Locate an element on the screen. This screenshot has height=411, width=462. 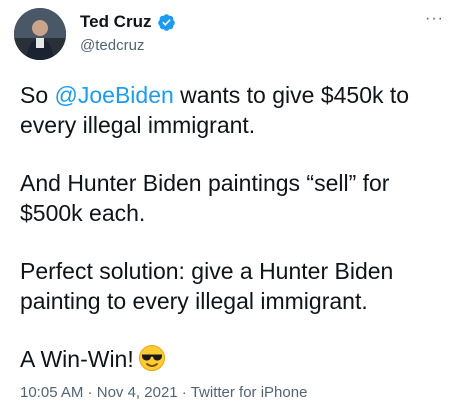
smiling-face-with-sunglasses-icon is located at coordinates (152, 358).